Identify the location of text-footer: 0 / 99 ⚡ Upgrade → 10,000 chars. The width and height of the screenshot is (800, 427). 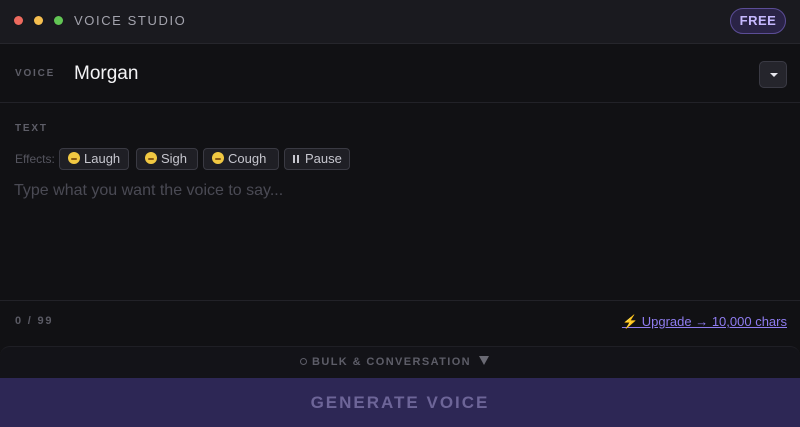
(400, 323).